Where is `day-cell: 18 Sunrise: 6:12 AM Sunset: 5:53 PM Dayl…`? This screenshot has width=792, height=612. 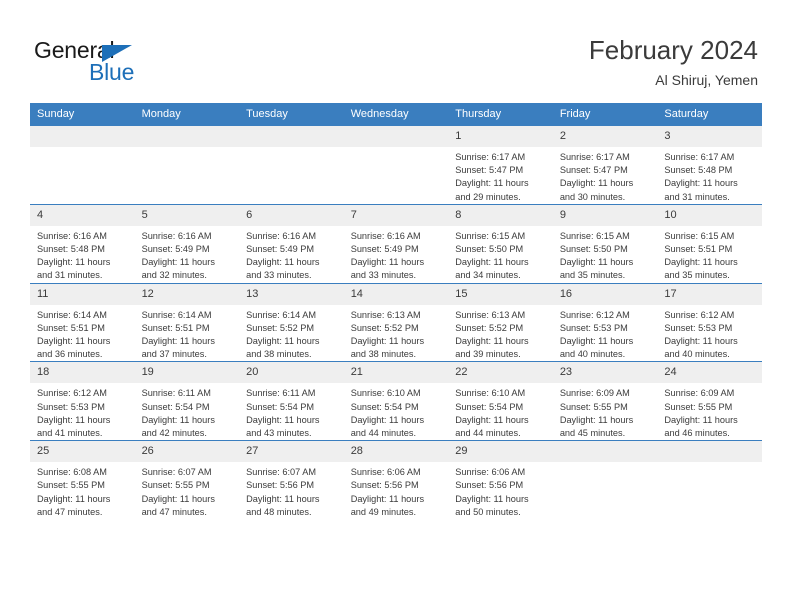 day-cell: 18 Sunrise: 6:12 AM Sunset: 5:53 PM Dayl… is located at coordinates (82, 401).